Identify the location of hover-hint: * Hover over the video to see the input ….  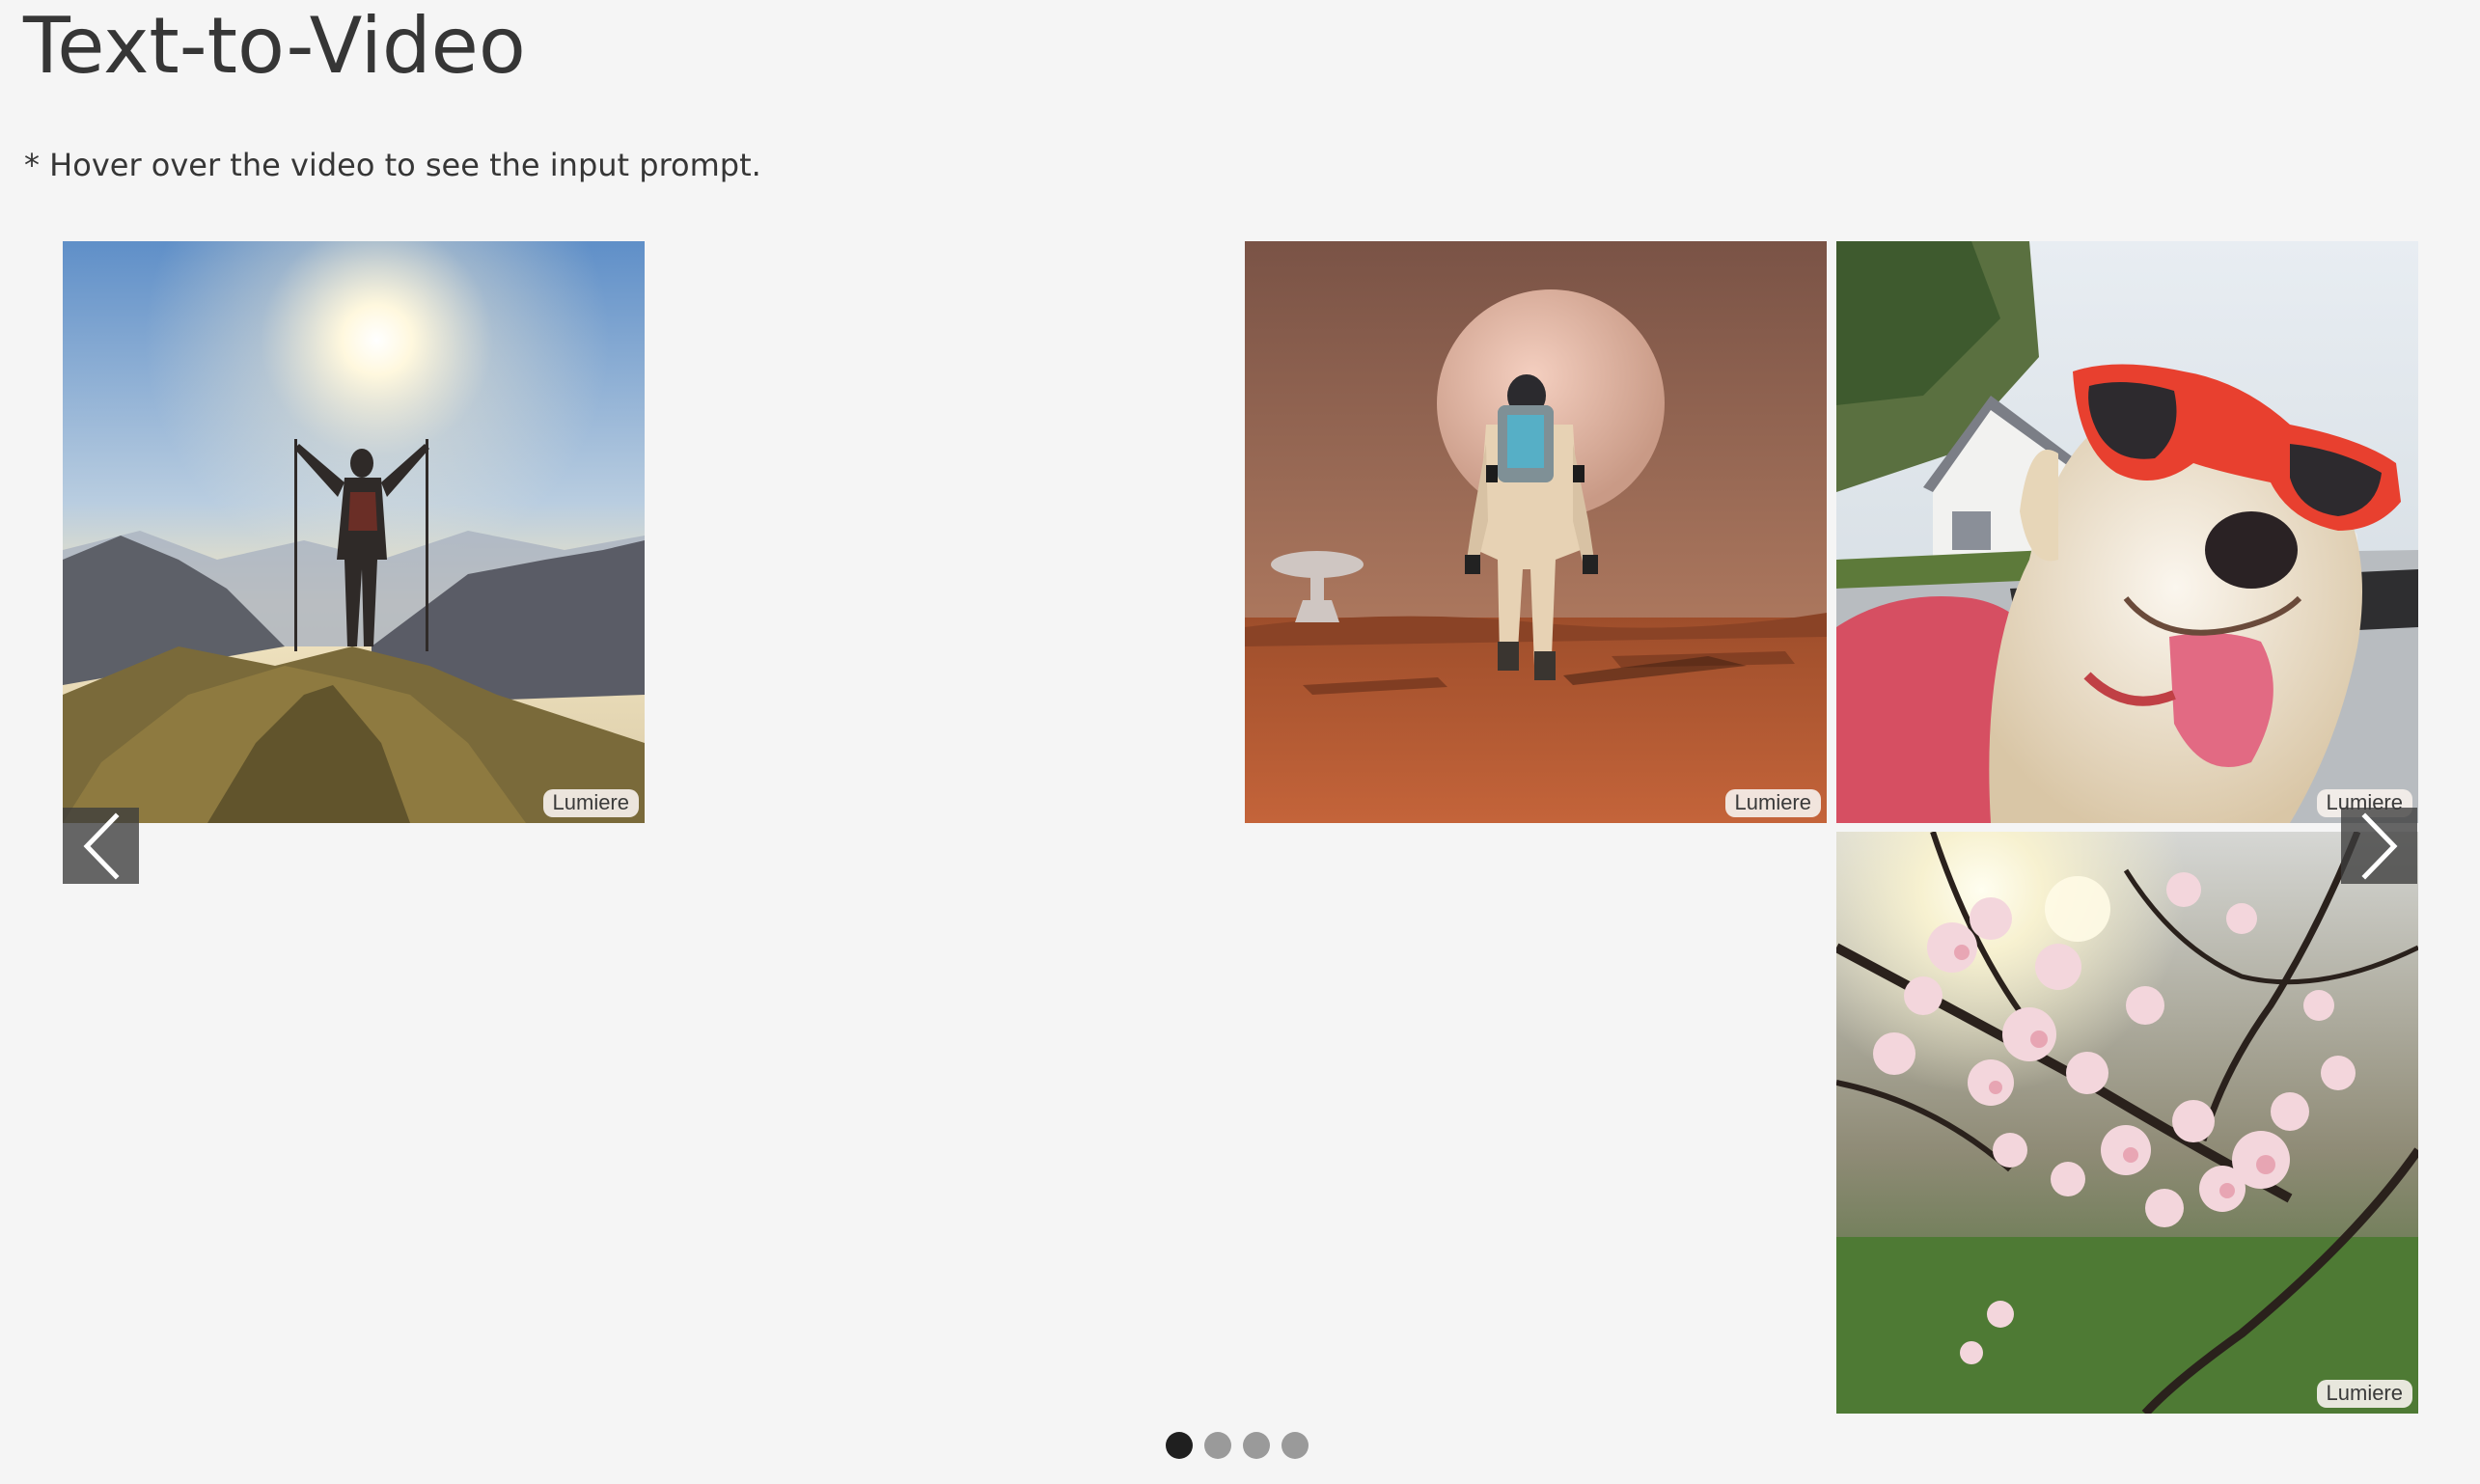
(392, 165).